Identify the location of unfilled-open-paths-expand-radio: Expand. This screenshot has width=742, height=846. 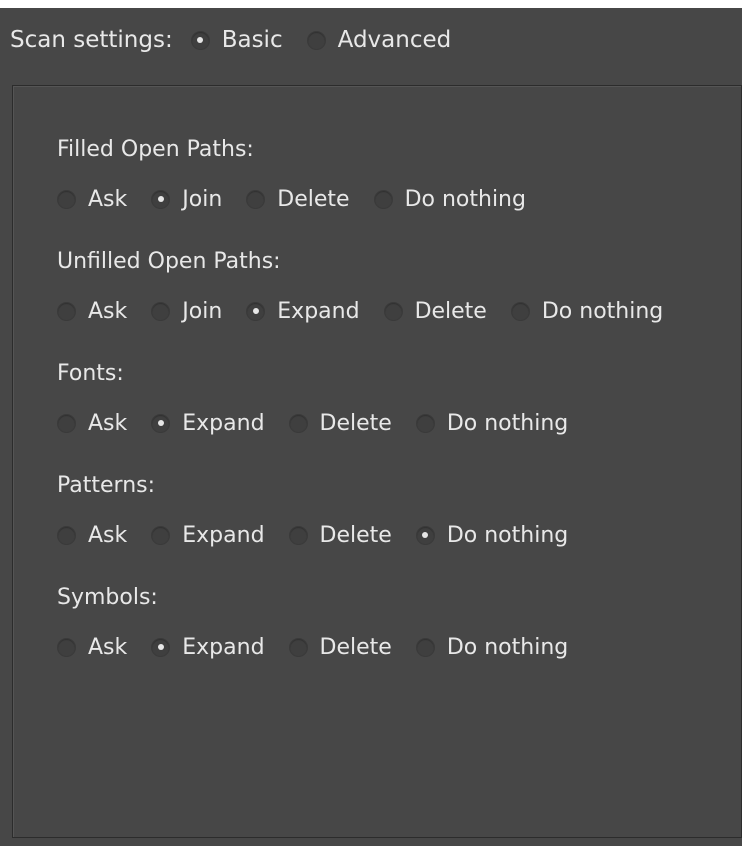
(303, 311).